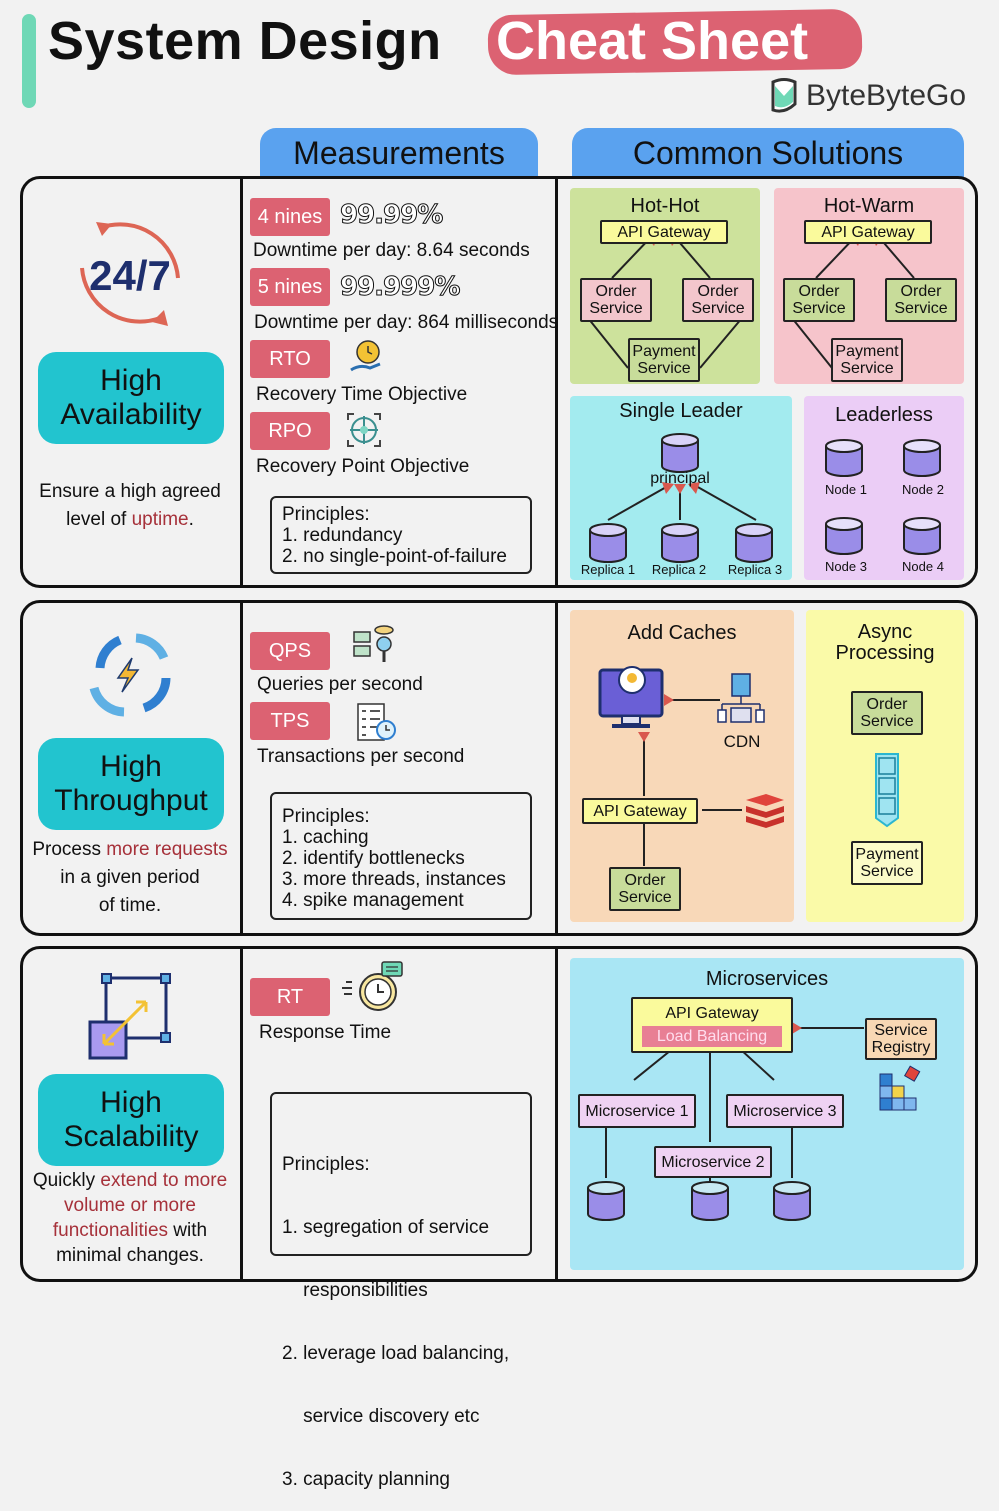 This screenshot has height=1511, width=999. Describe the element at coordinates (386, 1227) in the screenshot. I see `principle-item: 1. segregation of service` at that location.